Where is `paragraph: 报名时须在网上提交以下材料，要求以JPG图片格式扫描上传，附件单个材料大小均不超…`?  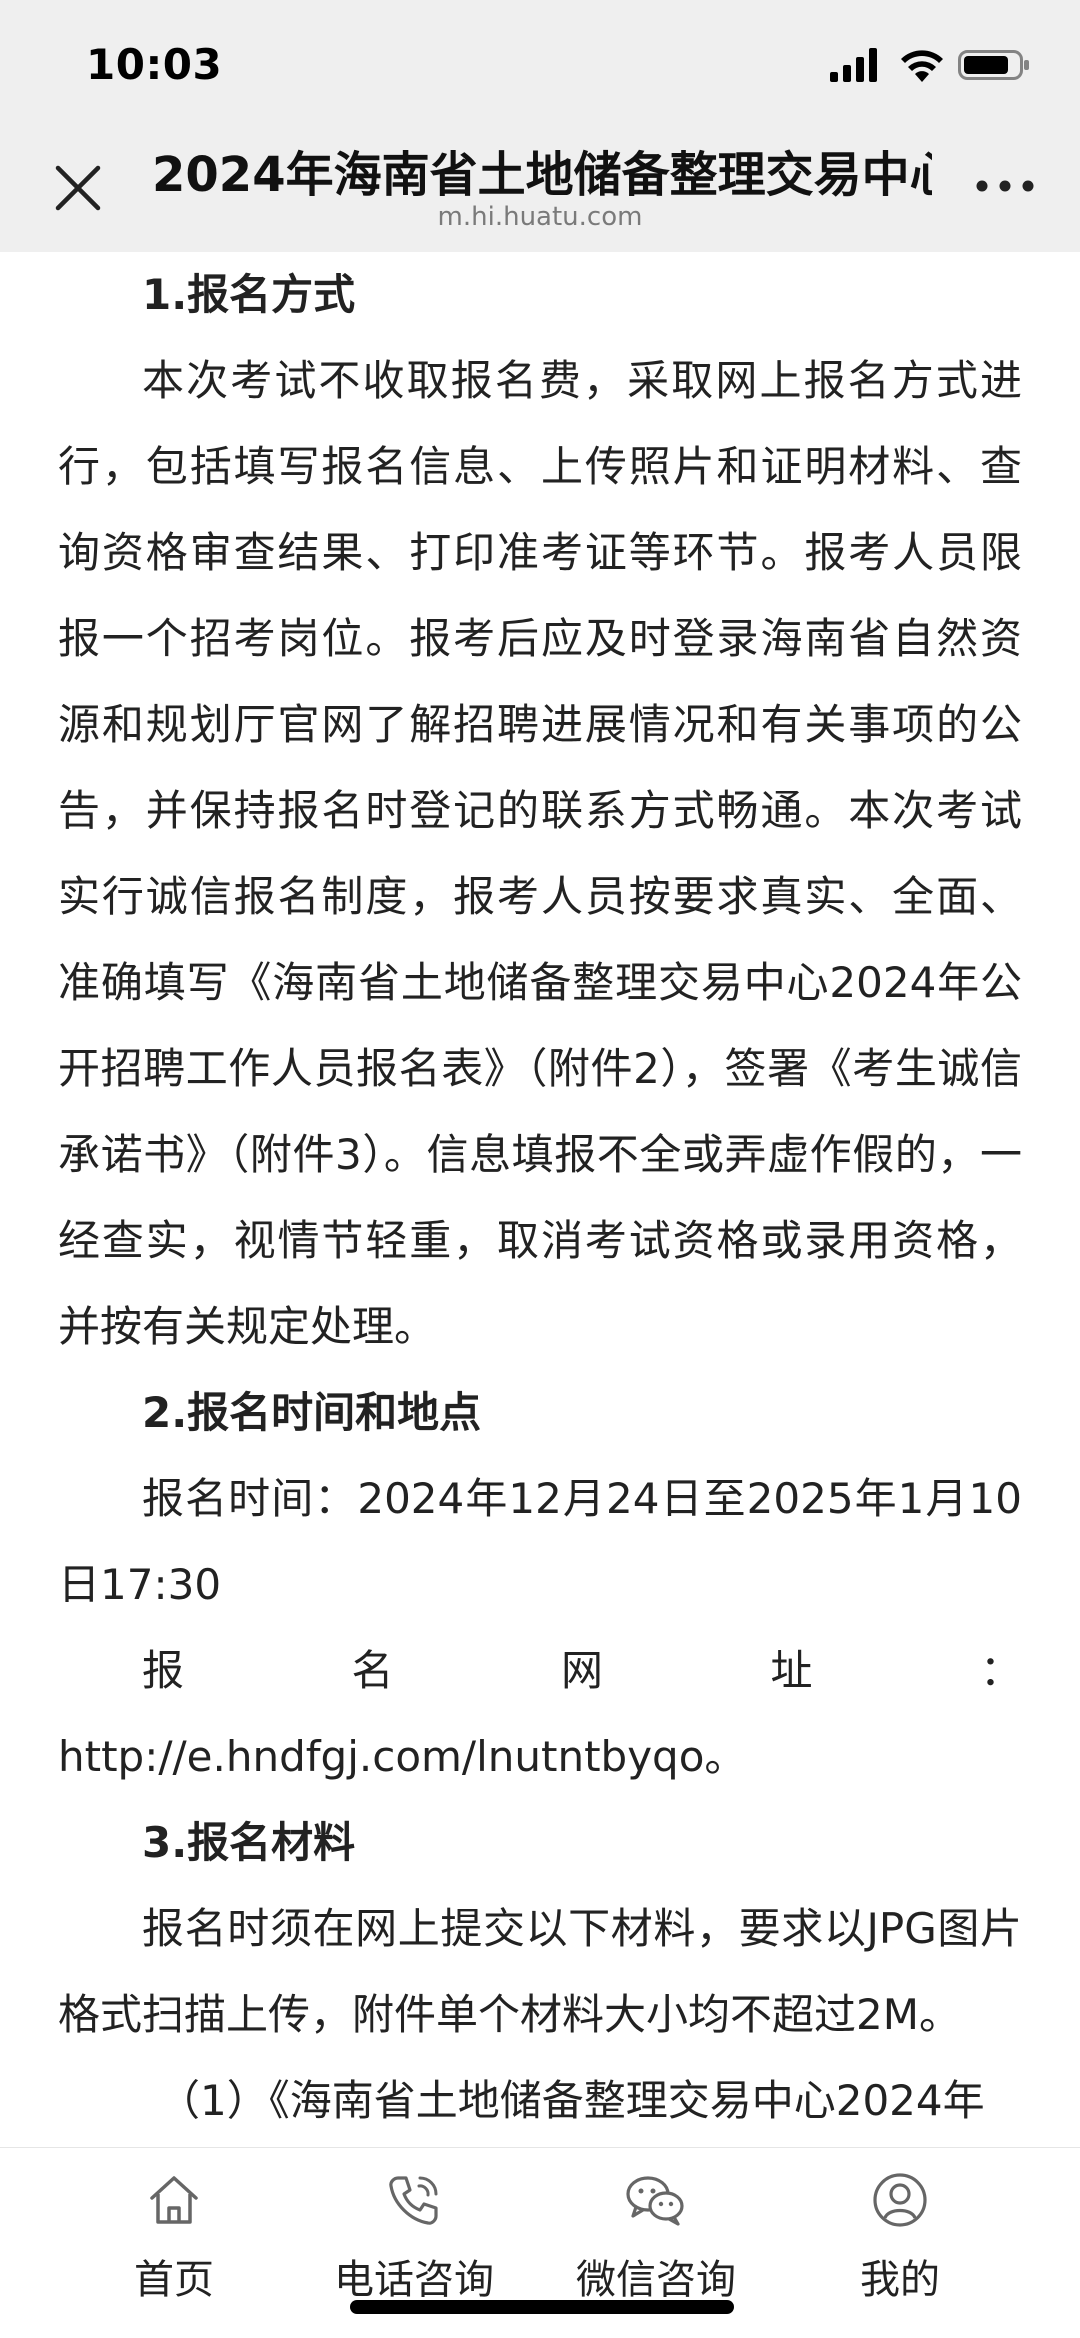
paragraph: 报名时须在网上提交以下材料，要求以JPG图片格式扫描上传，附件单个材料大小均不超… is located at coordinates (540, 1971).